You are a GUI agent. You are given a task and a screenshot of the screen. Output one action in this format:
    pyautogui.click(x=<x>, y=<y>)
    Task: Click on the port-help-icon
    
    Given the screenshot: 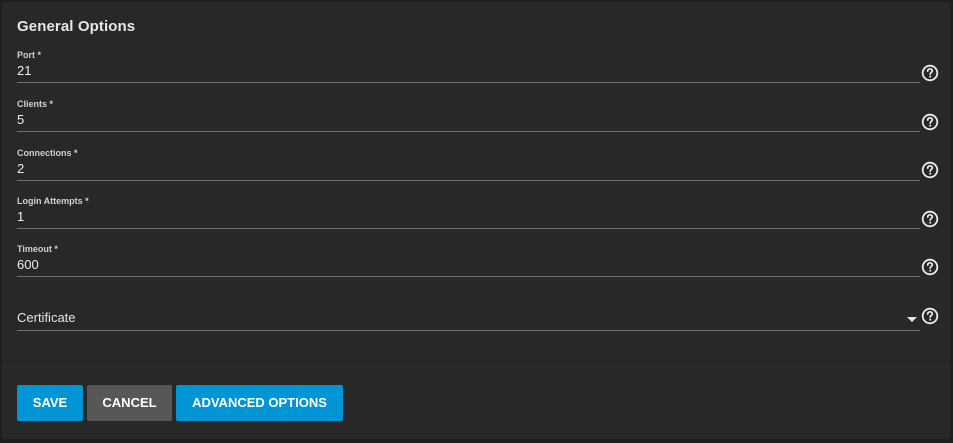 What is the action you would take?
    pyautogui.click(x=930, y=73)
    